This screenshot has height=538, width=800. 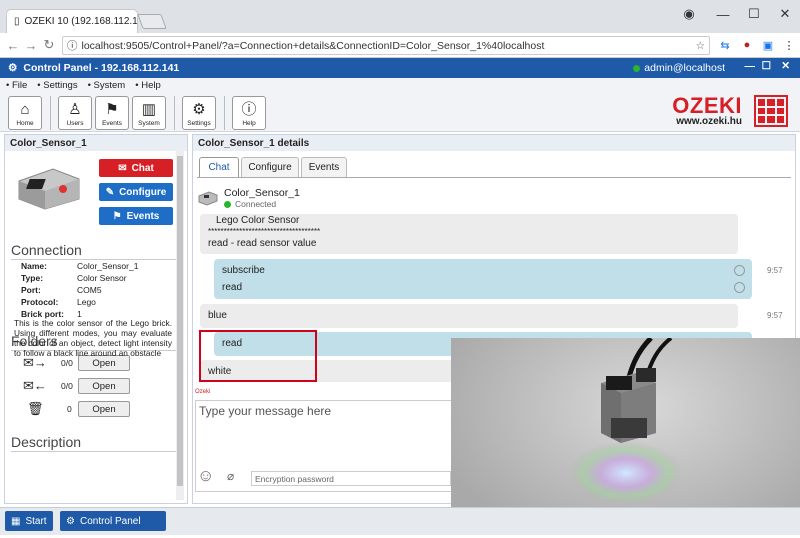 I want to click on settings-button: ⚙ Settings, so click(x=199, y=113).